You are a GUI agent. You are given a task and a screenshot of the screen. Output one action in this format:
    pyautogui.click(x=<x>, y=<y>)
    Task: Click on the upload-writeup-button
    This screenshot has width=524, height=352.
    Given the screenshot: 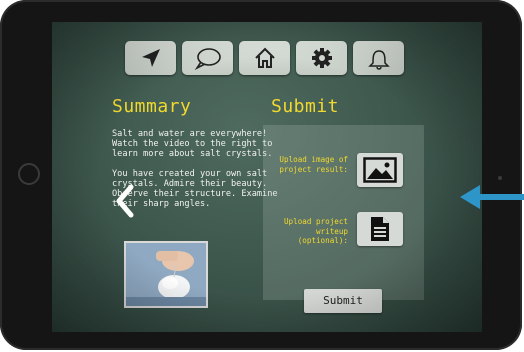 What is the action you would take?
    pyautogui.click(x=380, y=229)
    